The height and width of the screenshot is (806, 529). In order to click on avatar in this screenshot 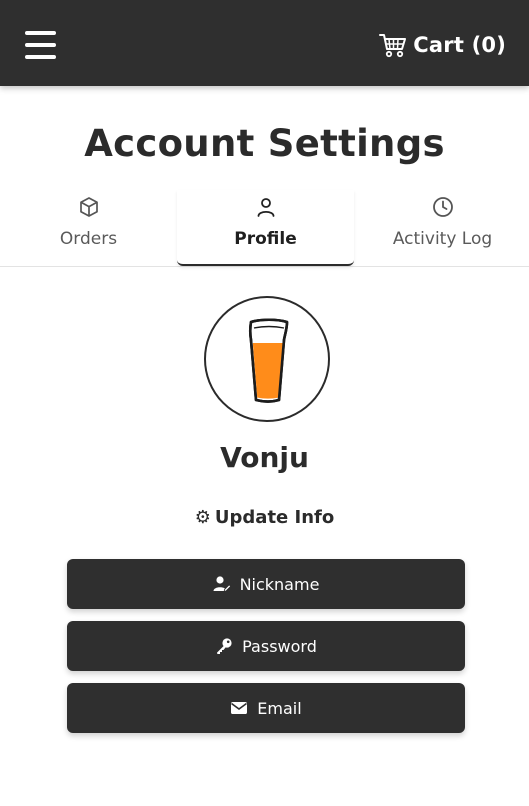, I will do `click(267, 359)`.